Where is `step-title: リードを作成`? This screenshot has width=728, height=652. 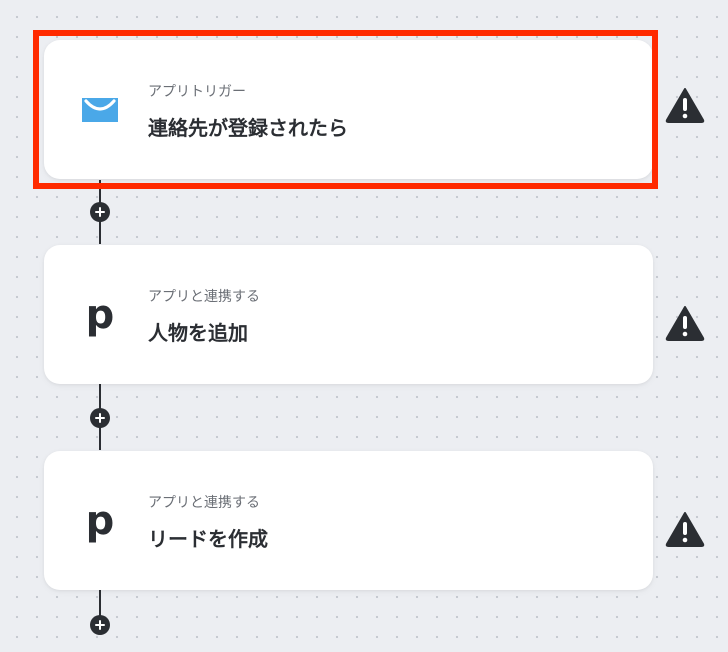 step-title: リードを作成 is located at coordinates (208, 539).